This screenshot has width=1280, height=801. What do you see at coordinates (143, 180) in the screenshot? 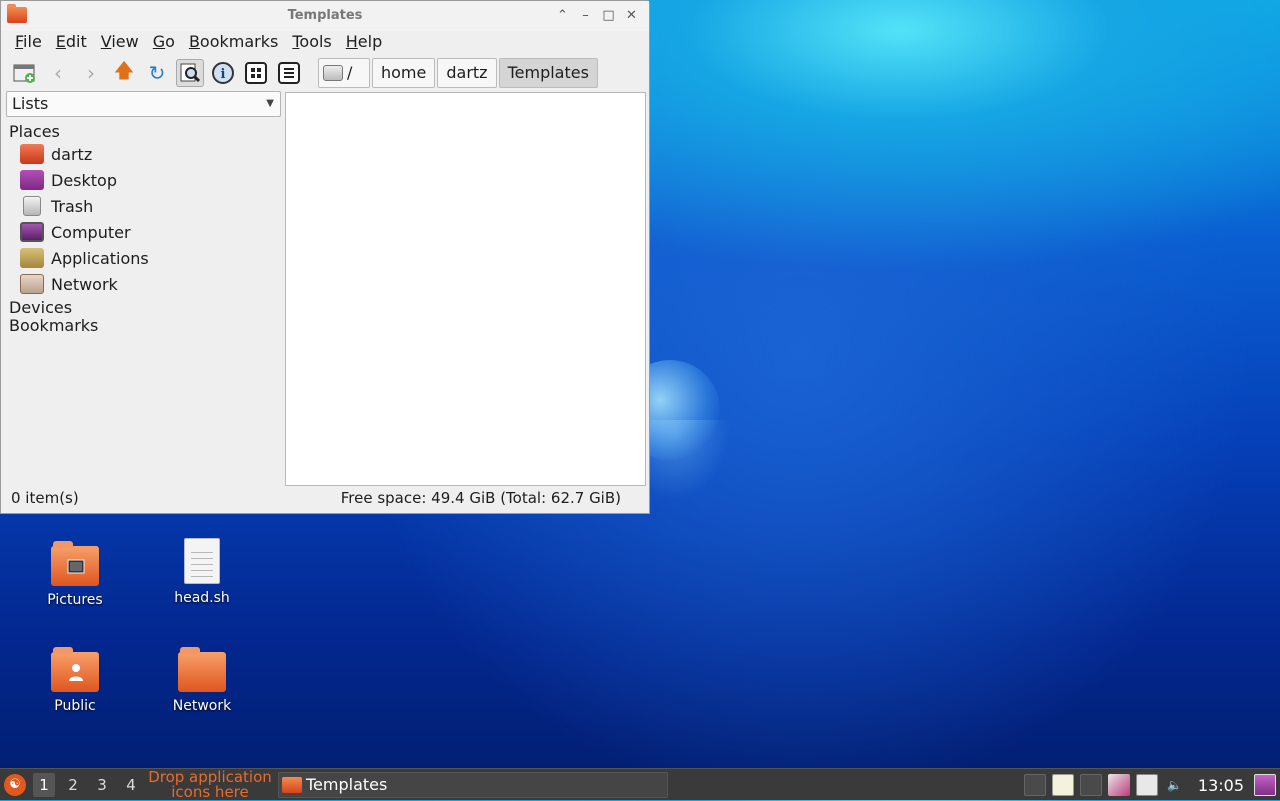
I see `place-item-desktop: Desktop` at bounding box center [143, 180].